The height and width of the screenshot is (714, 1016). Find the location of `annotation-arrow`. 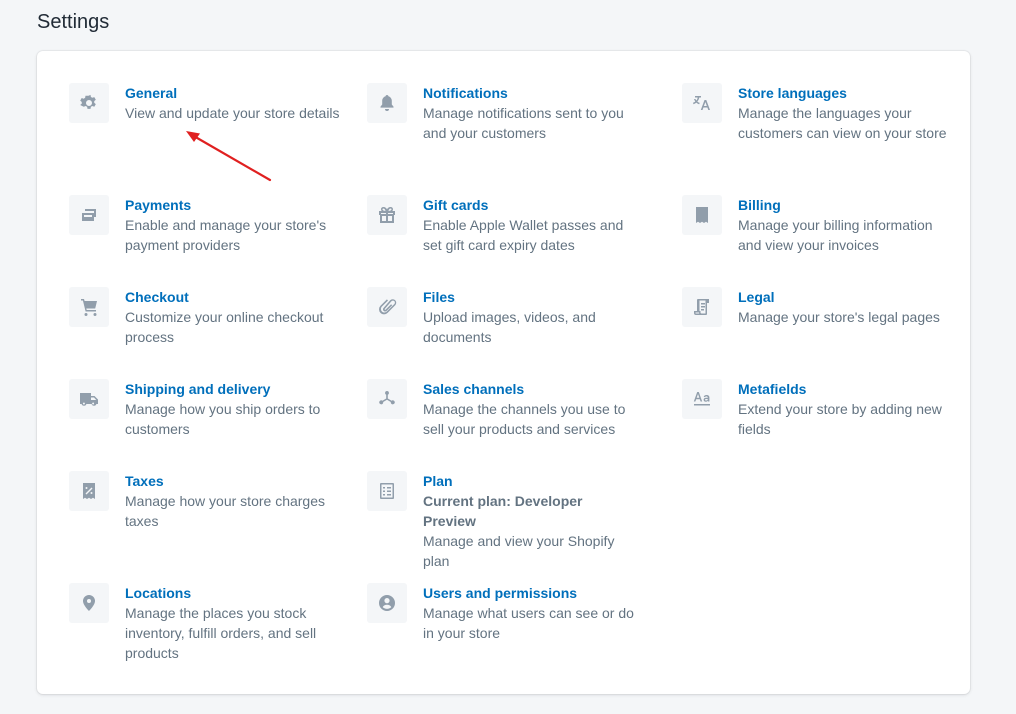

annotation-arrow is located at coordinates (229, 156).